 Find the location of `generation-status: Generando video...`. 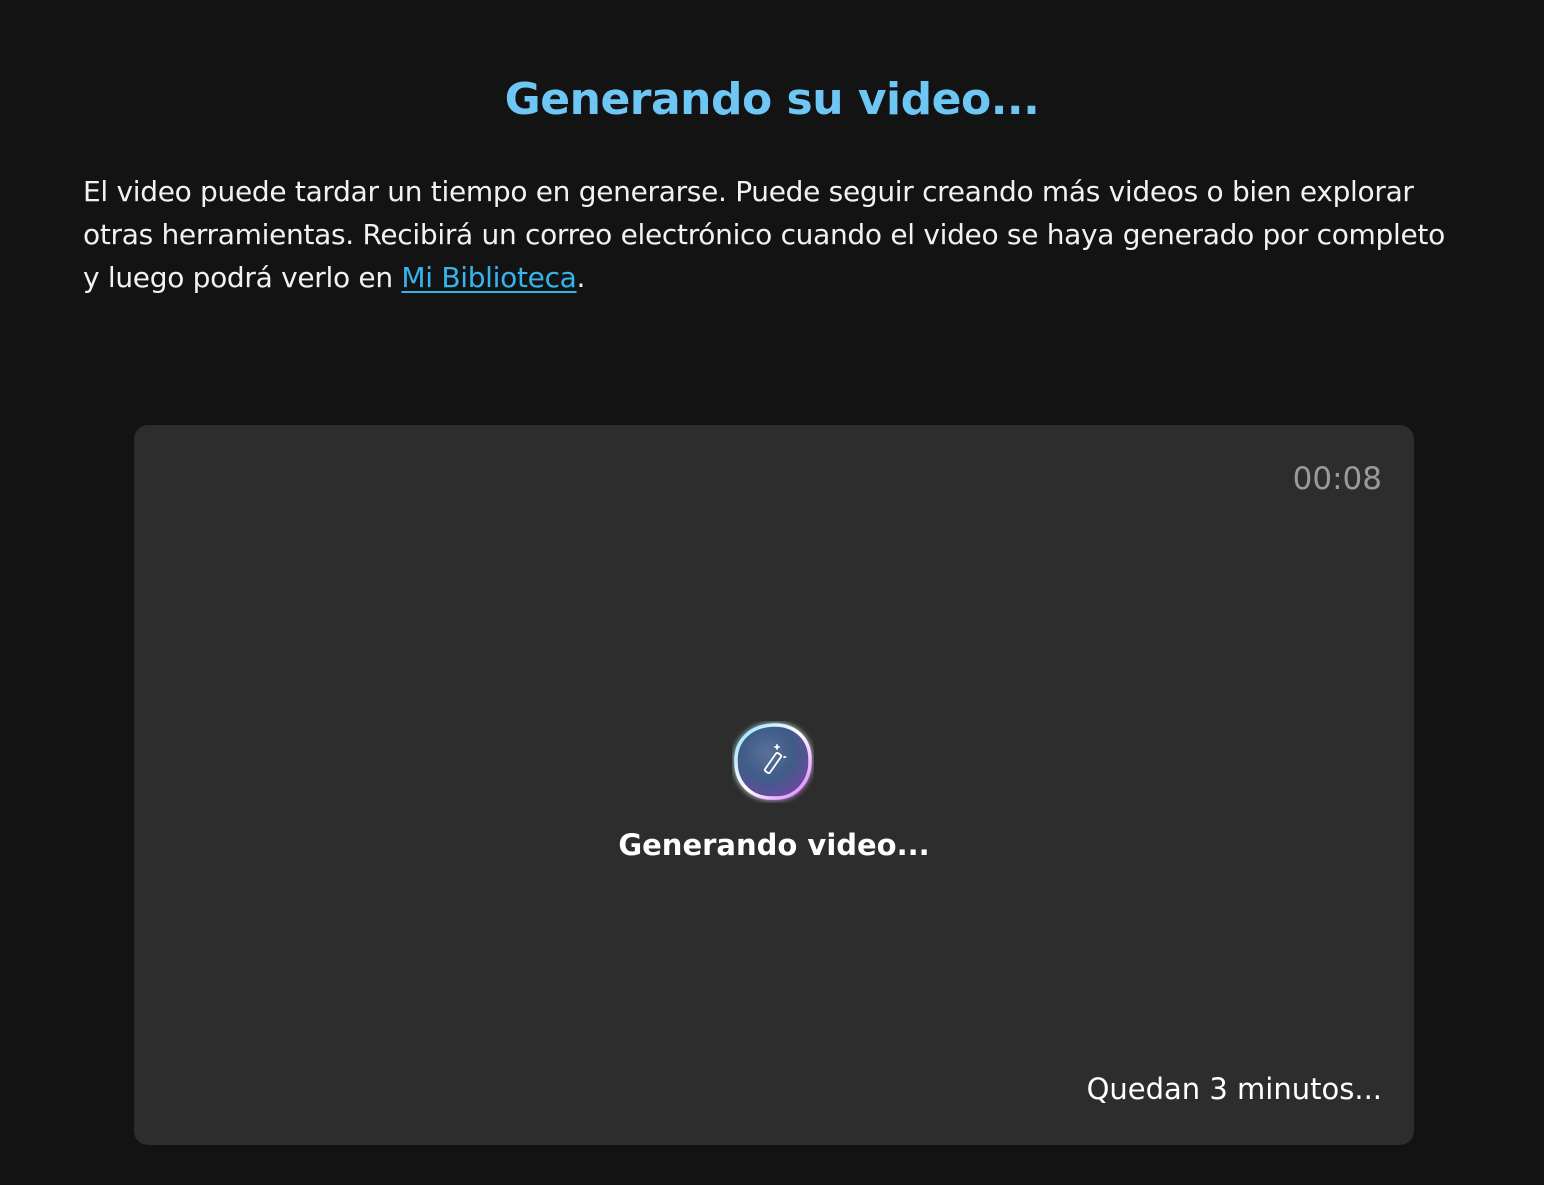

generation-status: Generando video... is located at coordinates (774, 845).